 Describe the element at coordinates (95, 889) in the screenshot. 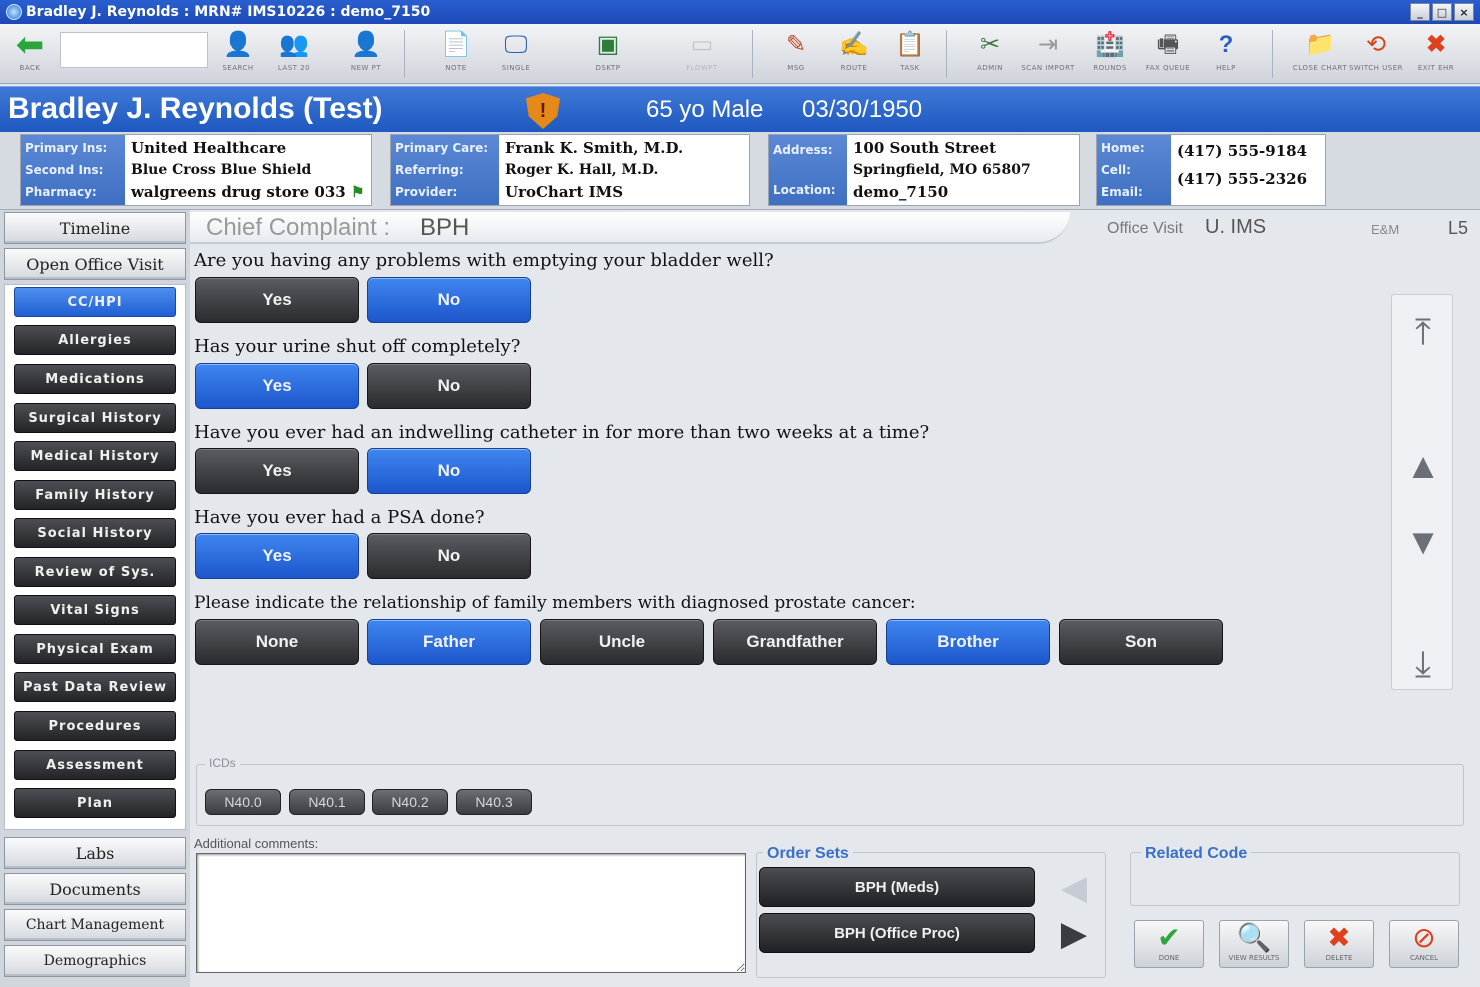

I see `nav-documents: Documents` at that location.